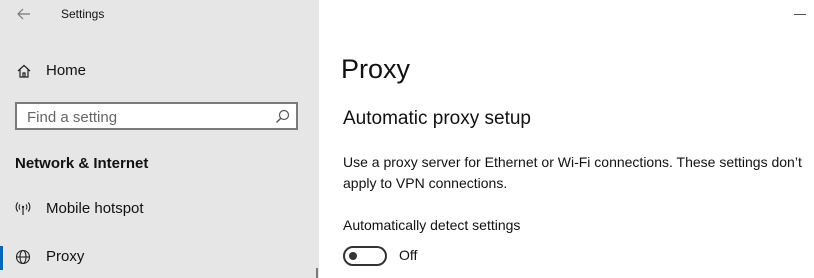 This screenshot has height=278, width=814. I want to click on back-button, so click(24, 14).